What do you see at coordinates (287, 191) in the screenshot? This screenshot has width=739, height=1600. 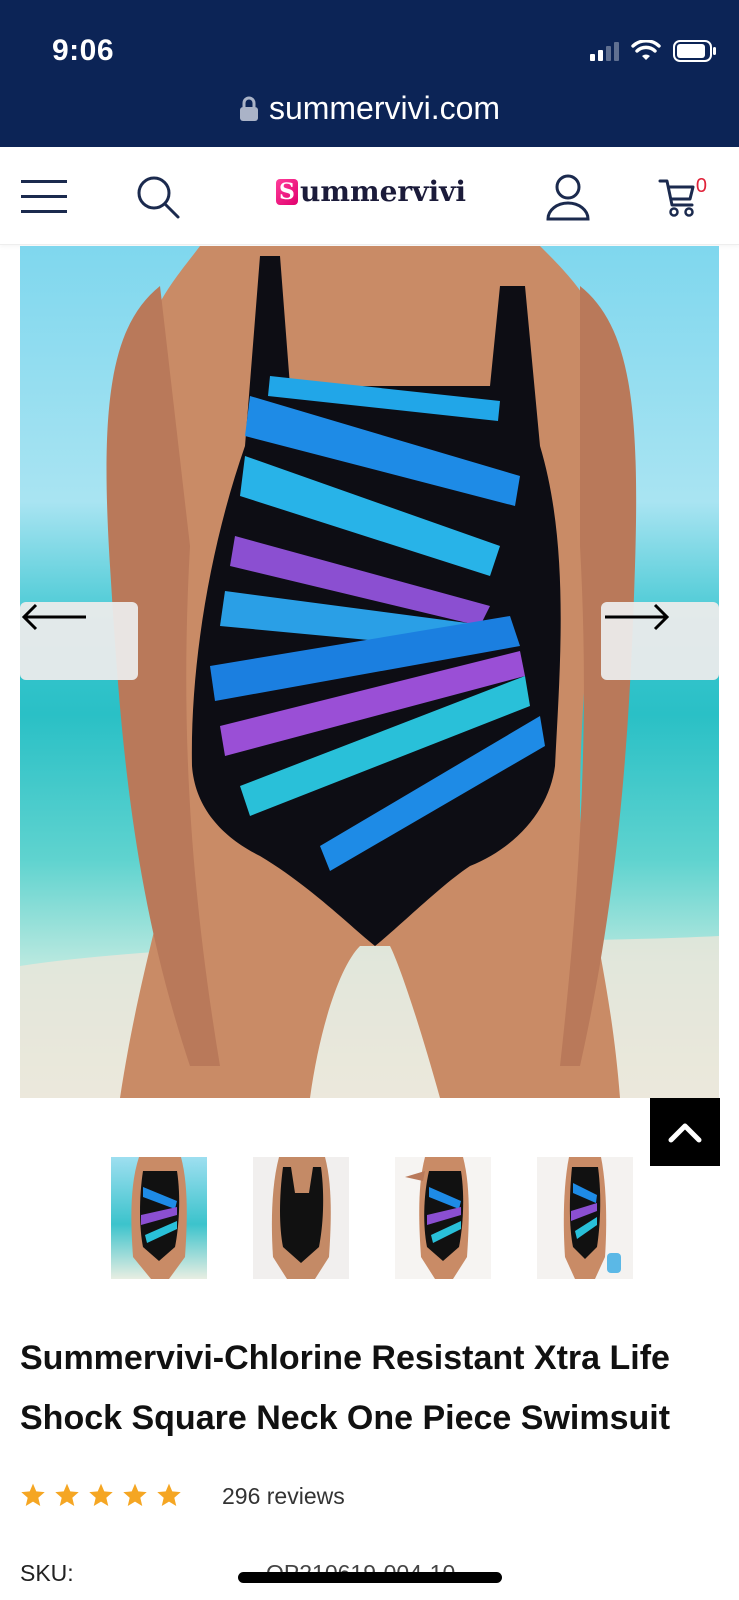 I see `logo-mark: S` at bounding box center [287, 191].